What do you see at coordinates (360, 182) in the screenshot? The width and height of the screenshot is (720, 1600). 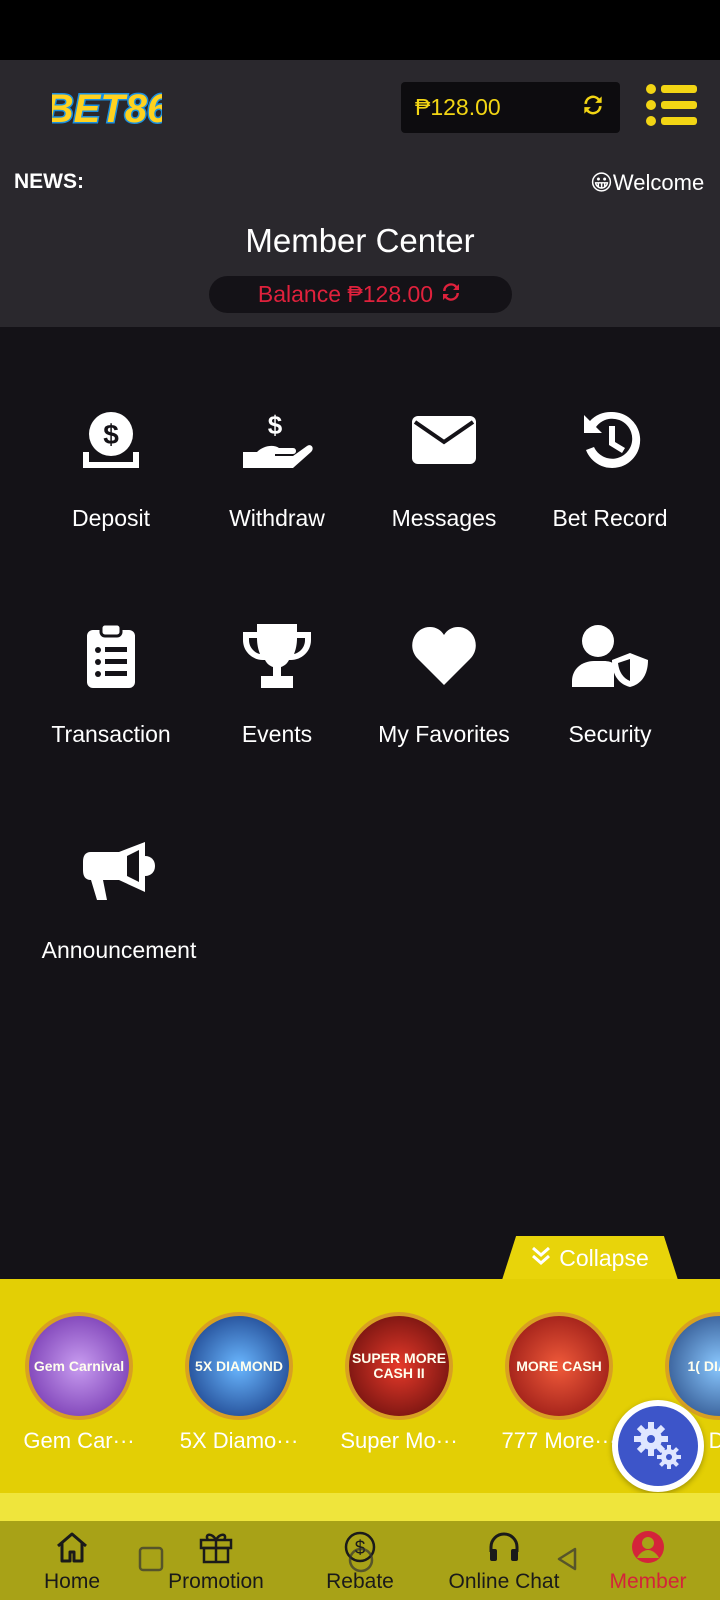 I see `news-ticker: NEWS: 😀Welcome` at bounding box center [360, 182].